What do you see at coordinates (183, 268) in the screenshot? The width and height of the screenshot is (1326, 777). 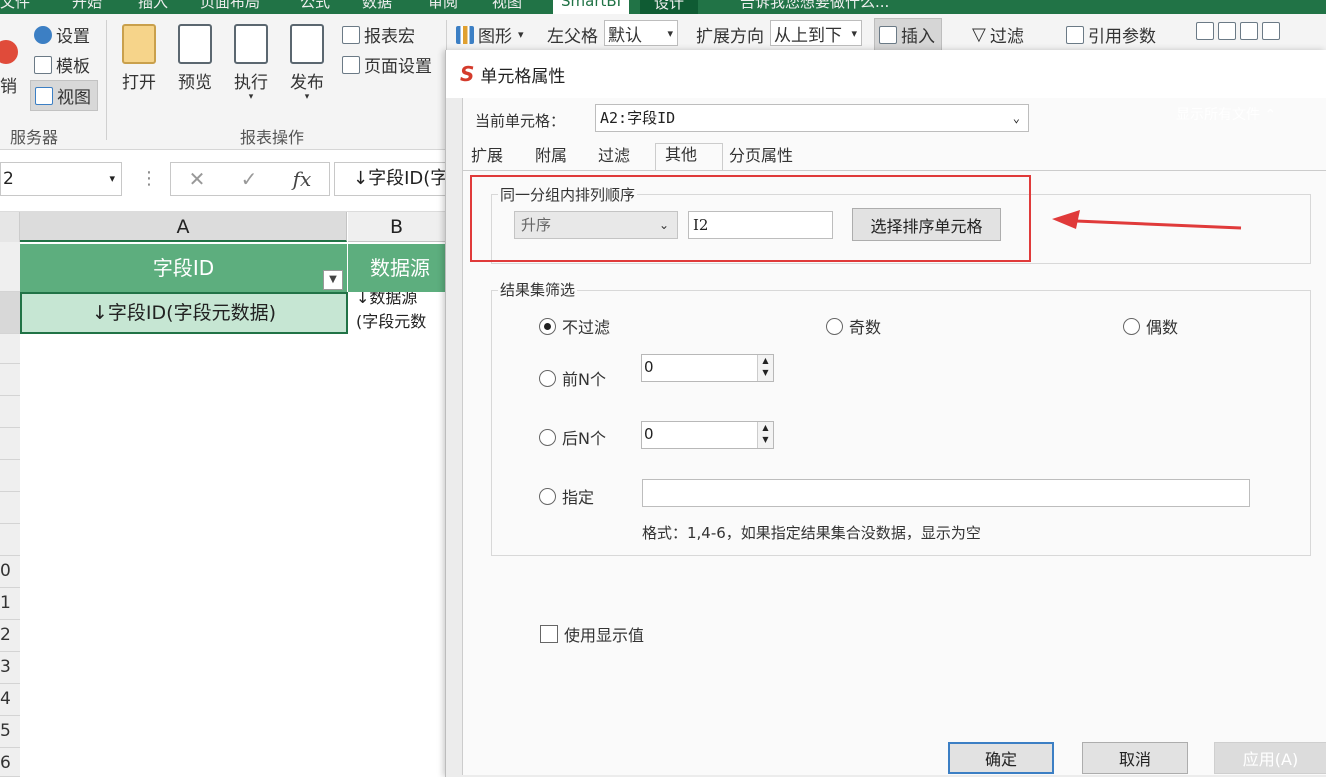 I see `cell-a1-header: 字段ID ▼` at bounding box center [183, 268].